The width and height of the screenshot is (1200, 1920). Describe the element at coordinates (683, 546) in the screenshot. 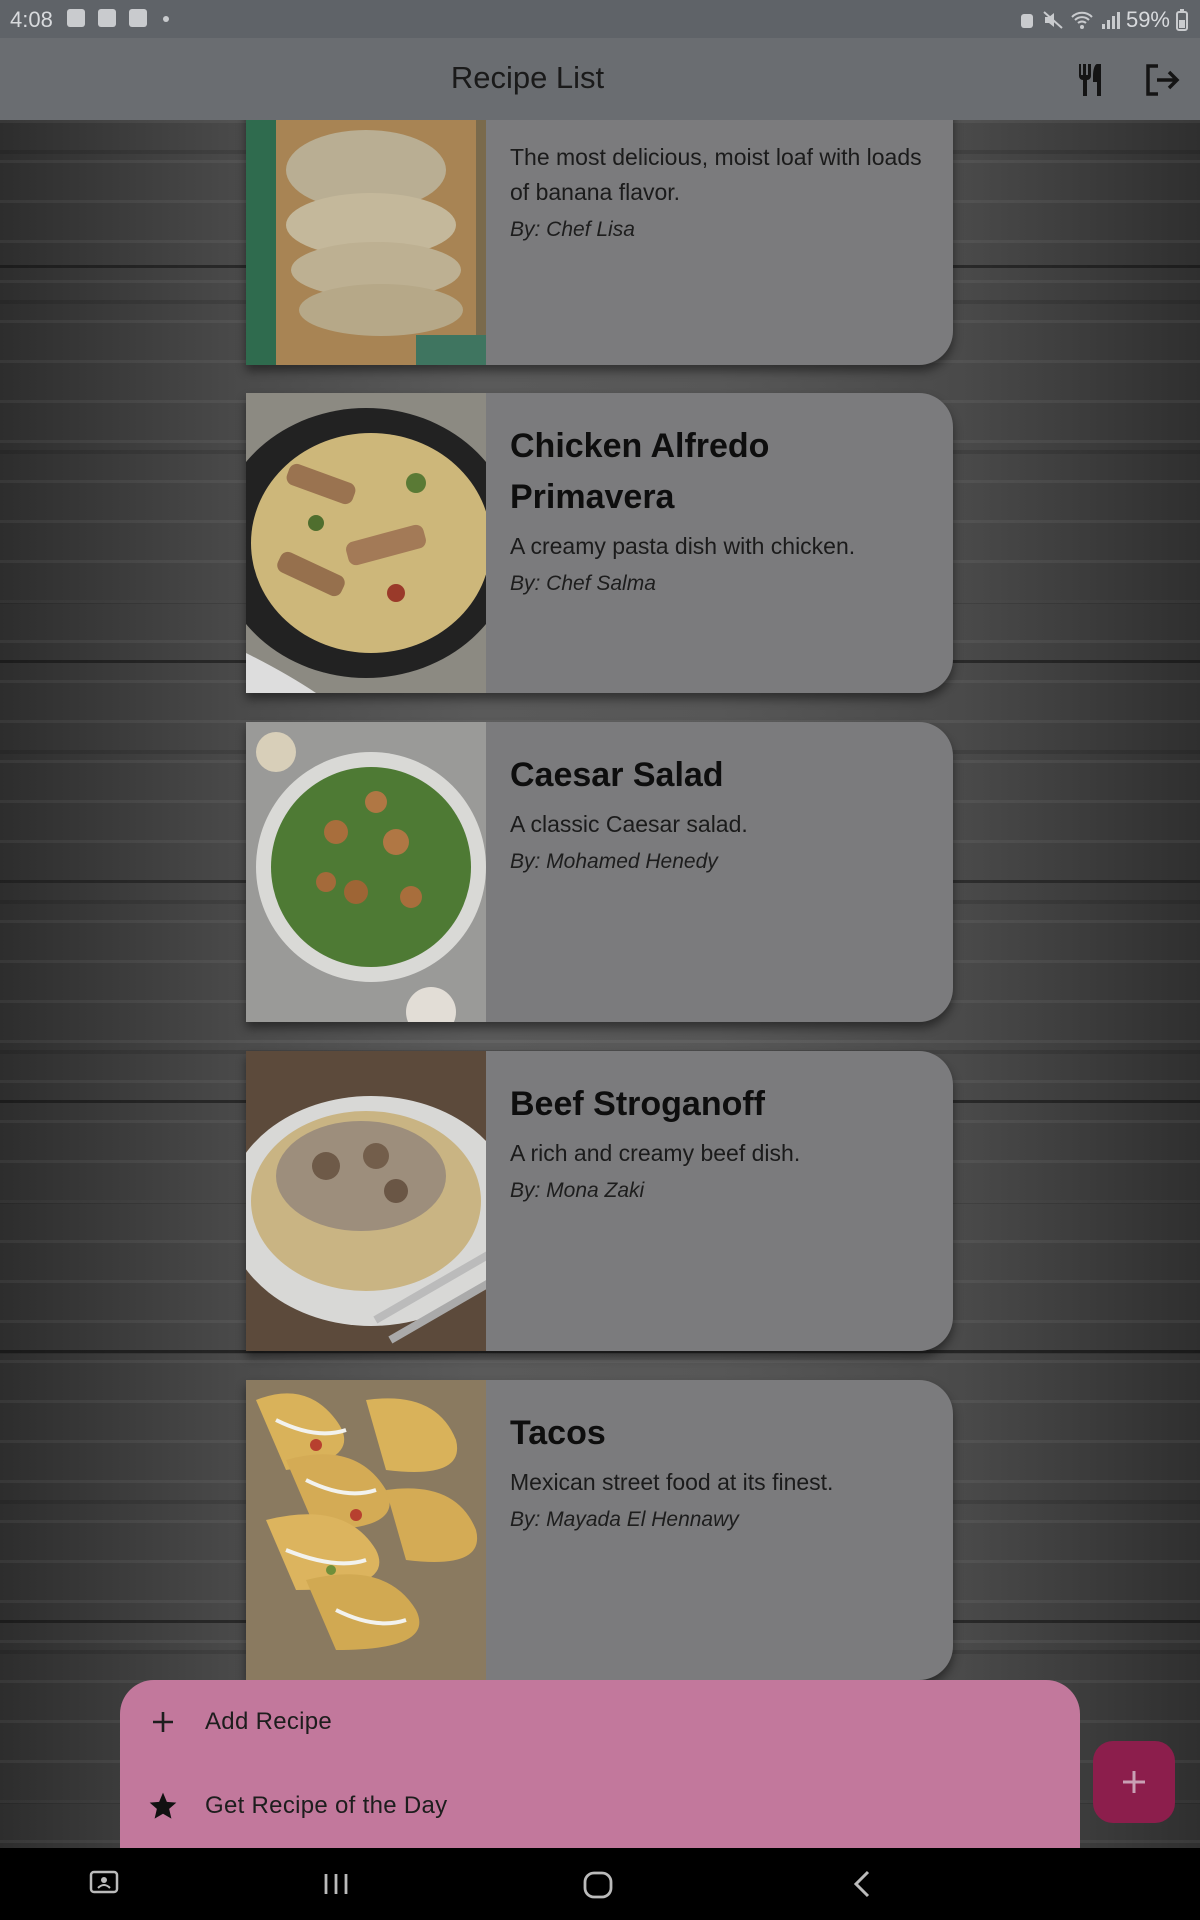

I see `recipe-description: A creamy pasta dish with chicken.` at that location.